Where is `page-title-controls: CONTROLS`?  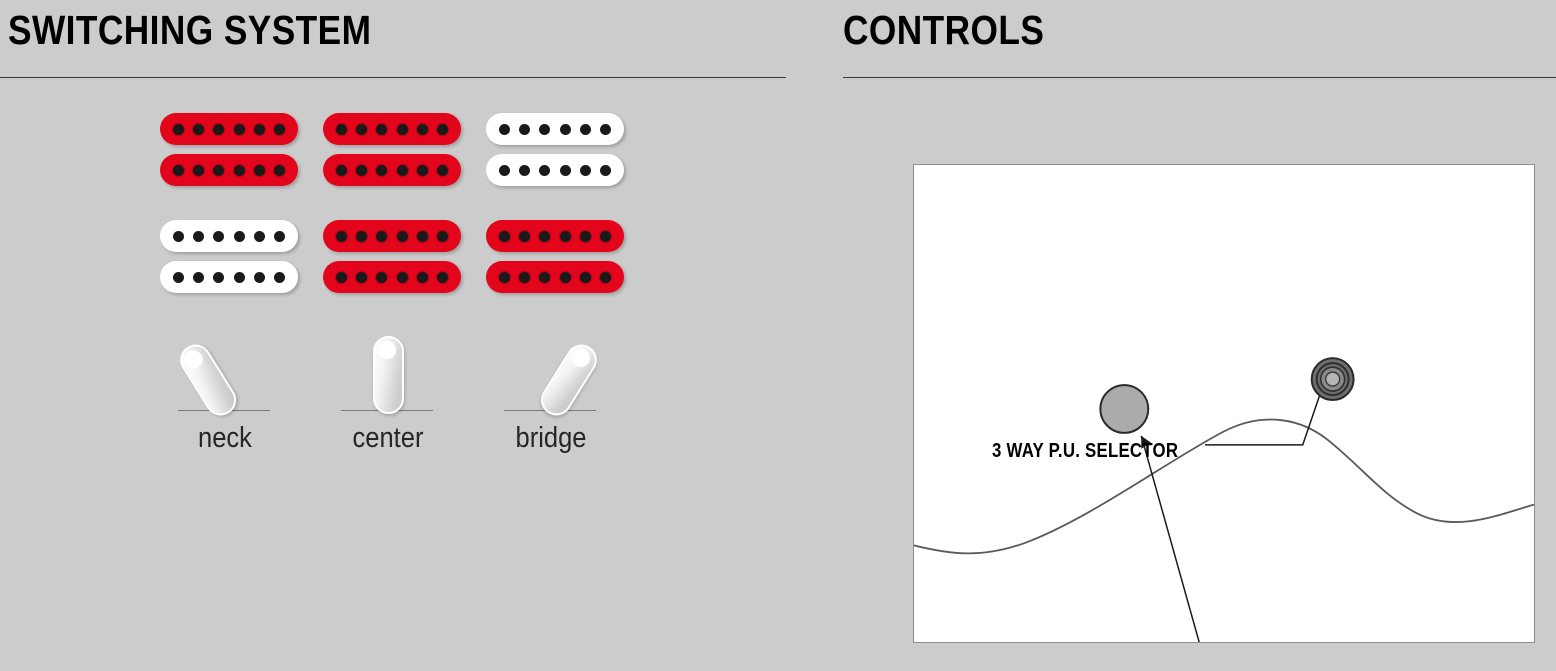
page-title-controls: CONTROLS is located at coordinates (944, 30).